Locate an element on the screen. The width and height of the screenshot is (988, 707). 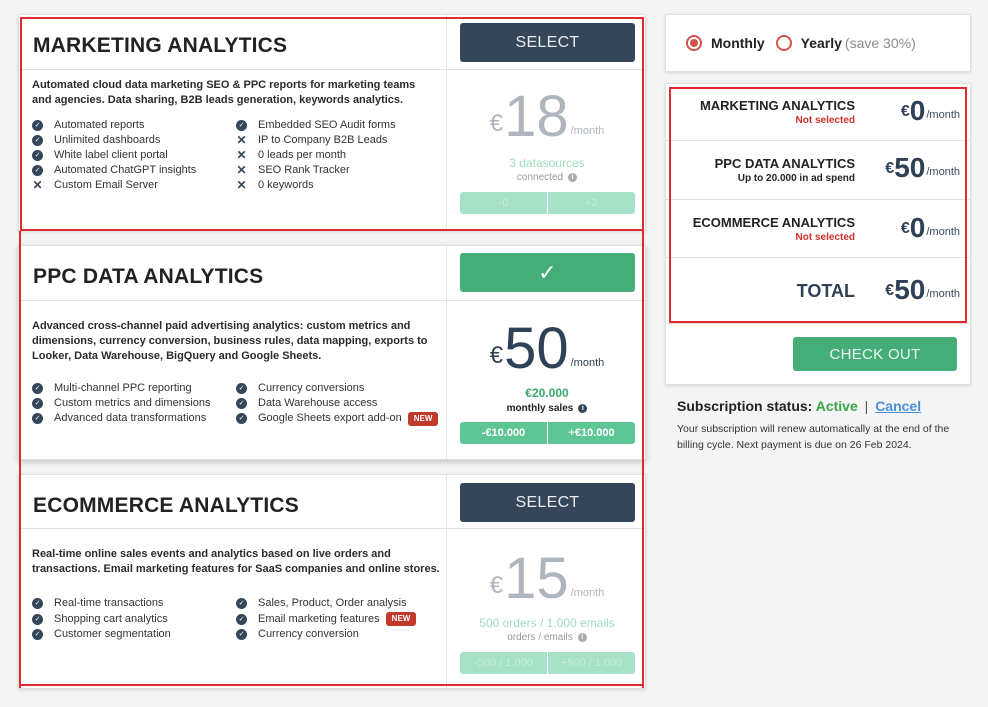
feature-item: ✕ Custom Email Server is located at coordinates (134, 185).